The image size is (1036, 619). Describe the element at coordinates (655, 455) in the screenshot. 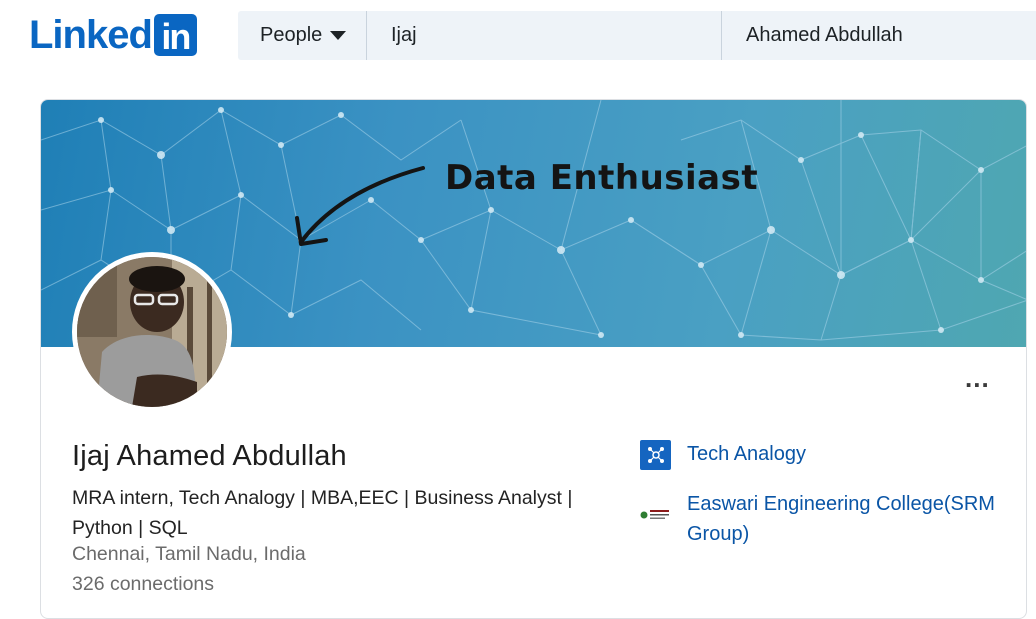

I see `company-logo-icon` at that location.